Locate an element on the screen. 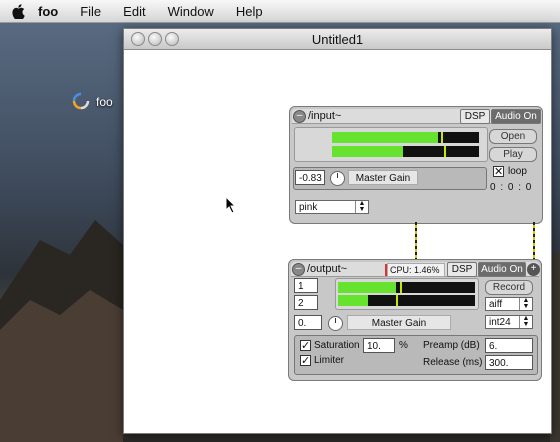 The height and width of the screenshot is (442, 560). record-button: Record is located at coordinates (509, 287).